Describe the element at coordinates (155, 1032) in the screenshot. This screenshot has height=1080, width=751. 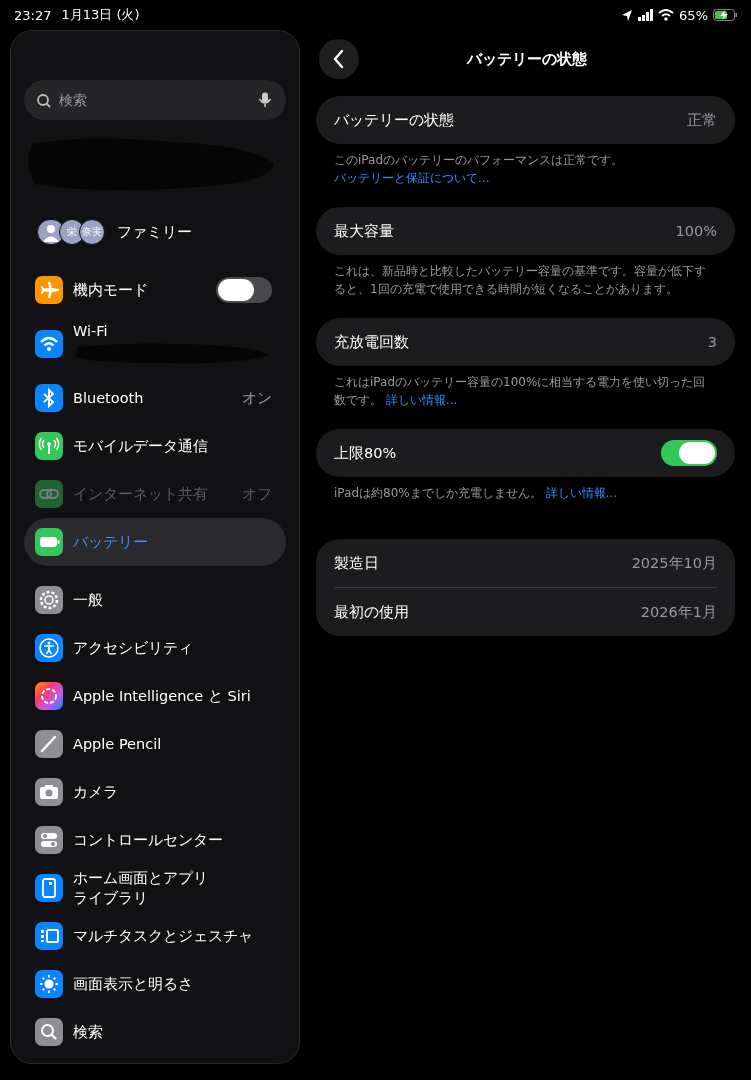
I see `sidebar-item: 検索` at that location.